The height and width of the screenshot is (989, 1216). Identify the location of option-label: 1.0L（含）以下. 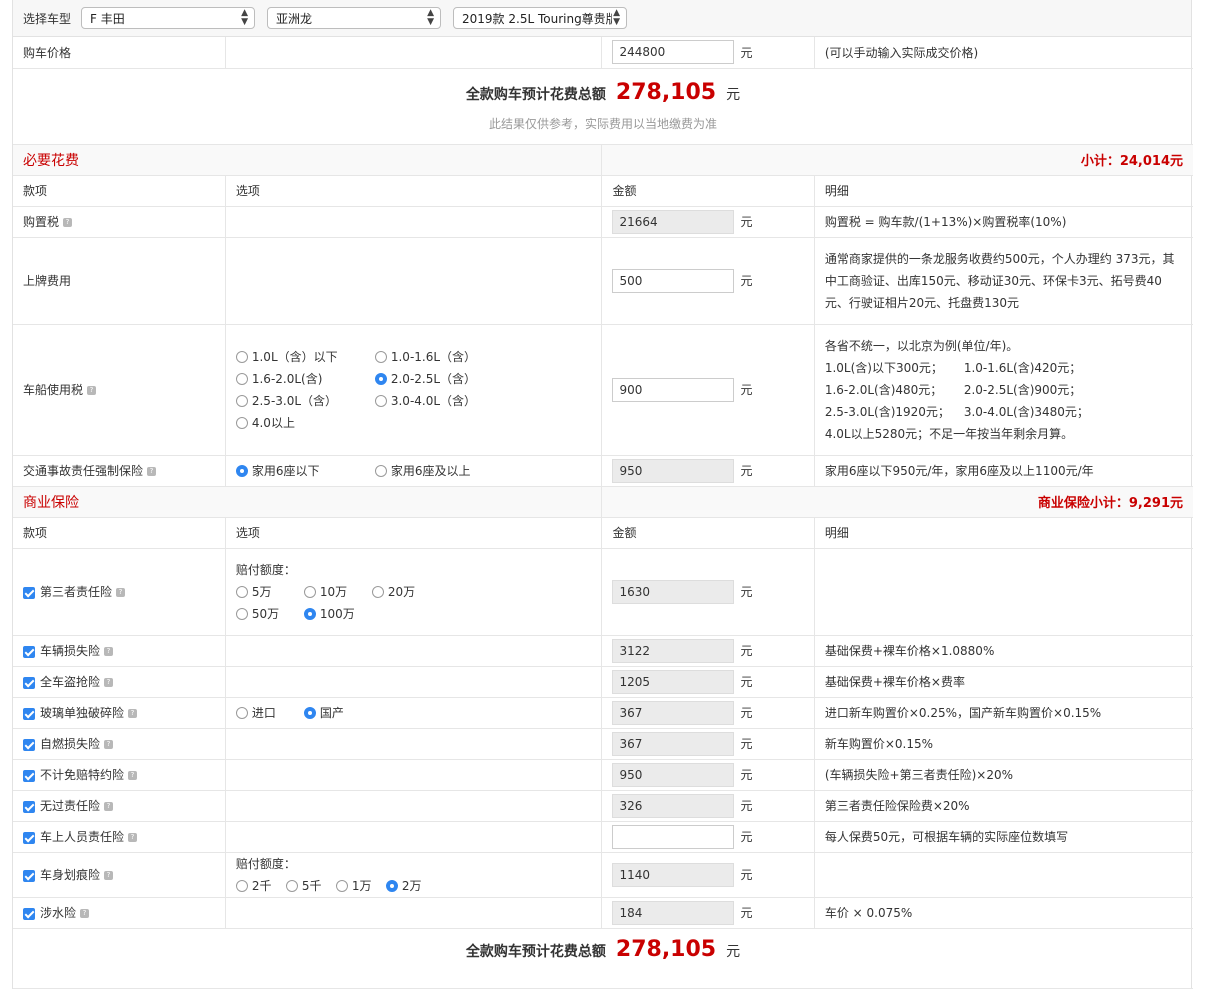
(294, 356).